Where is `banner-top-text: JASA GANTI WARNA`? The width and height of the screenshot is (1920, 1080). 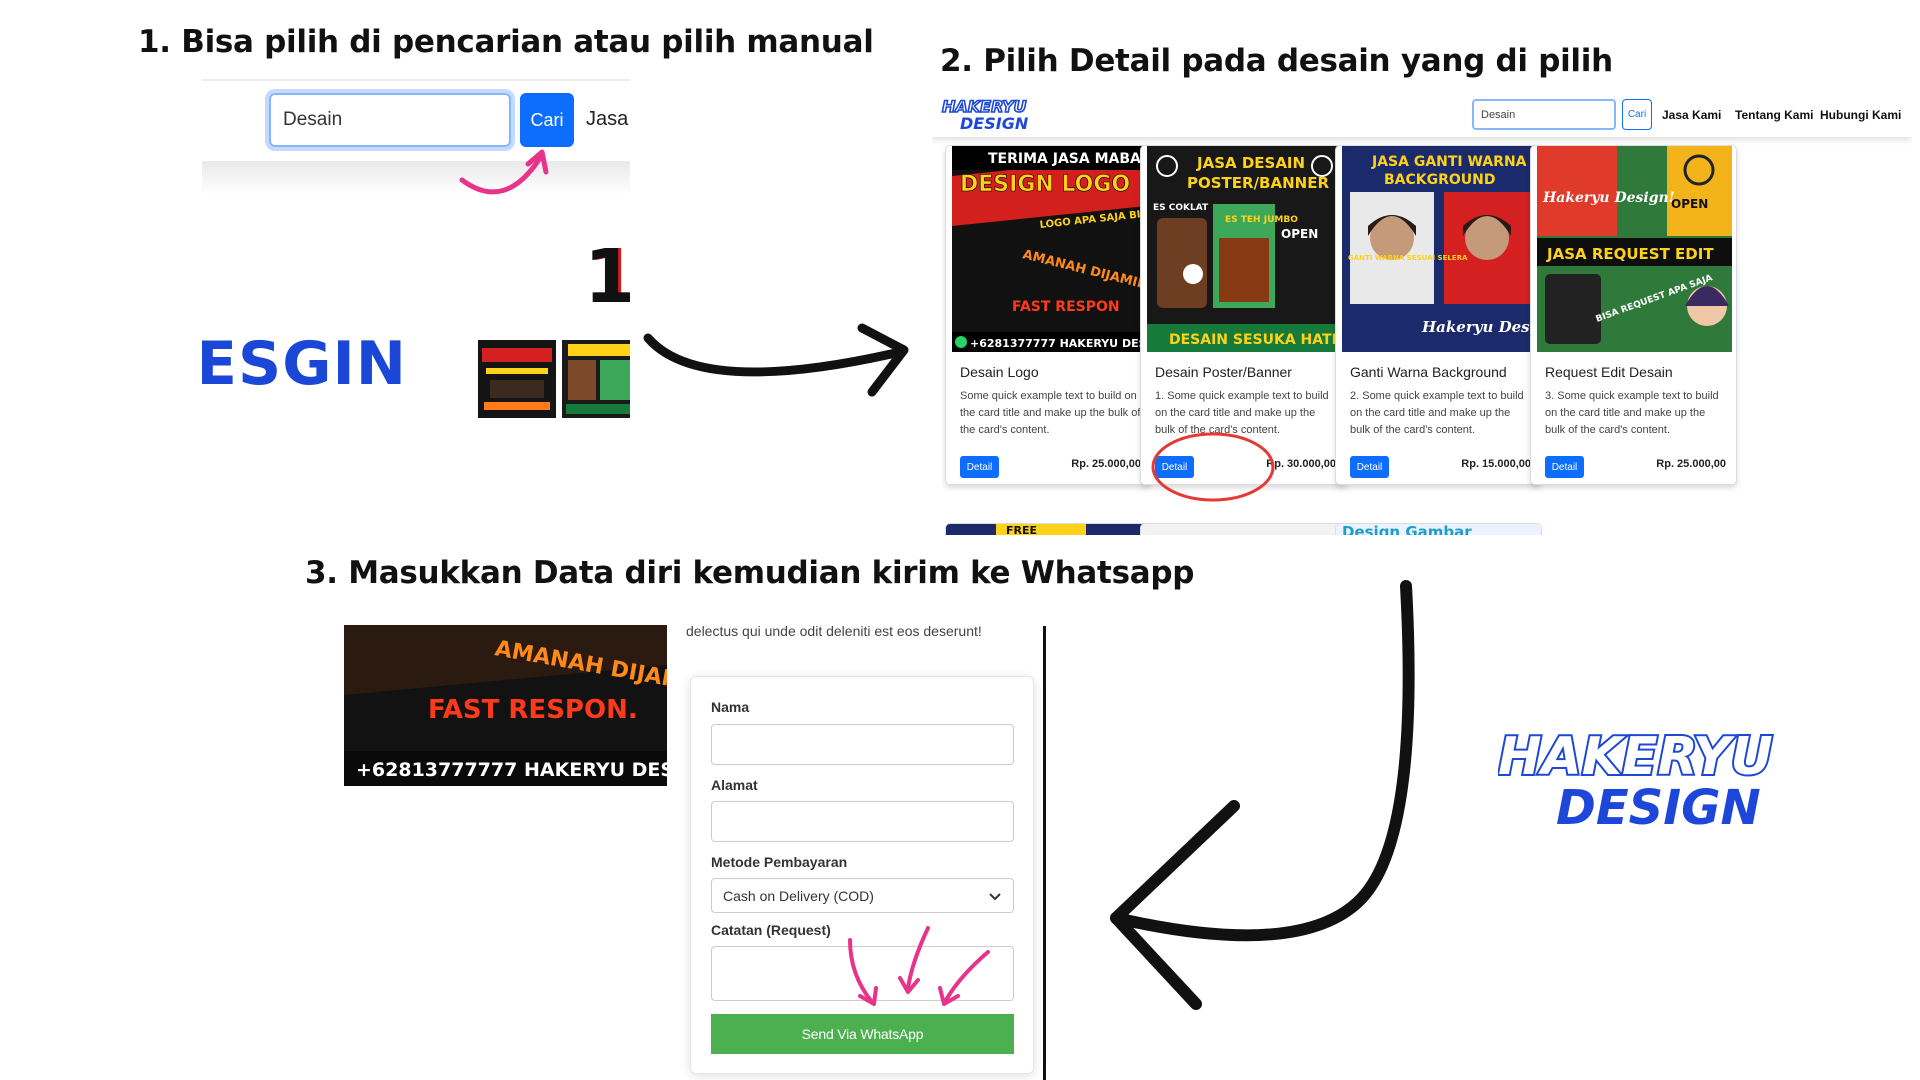
banner-top-text: JASA GANTI WARNA is located at coordinates (1449, 162).